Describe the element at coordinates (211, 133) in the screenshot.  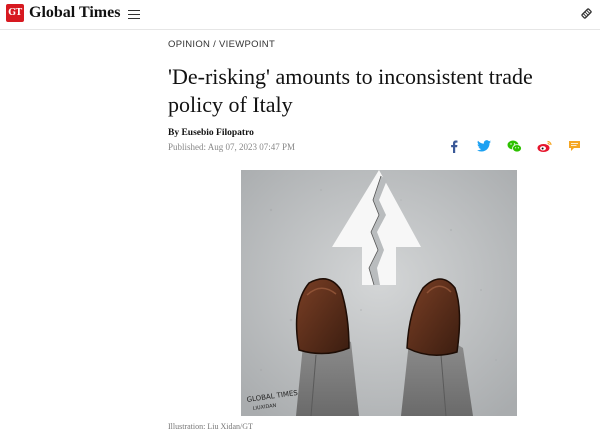
I see `author-byline: By Eusebio Filopatro` at that location.